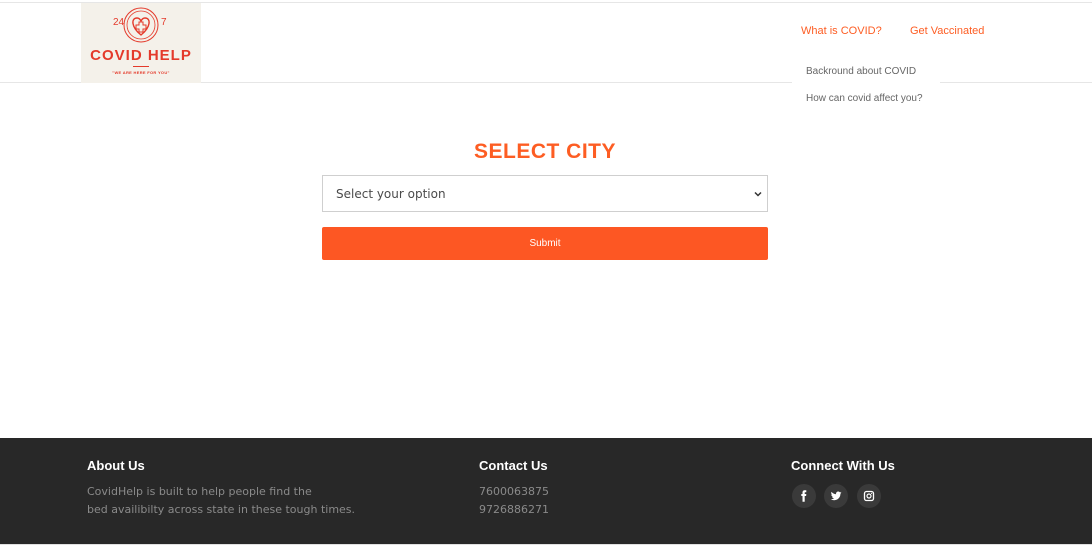 The image size is (1092, 545). Describe the element at coordinates (513, 465) in the screenshot. I see `footer-contact-title: Contact Us` at that location.